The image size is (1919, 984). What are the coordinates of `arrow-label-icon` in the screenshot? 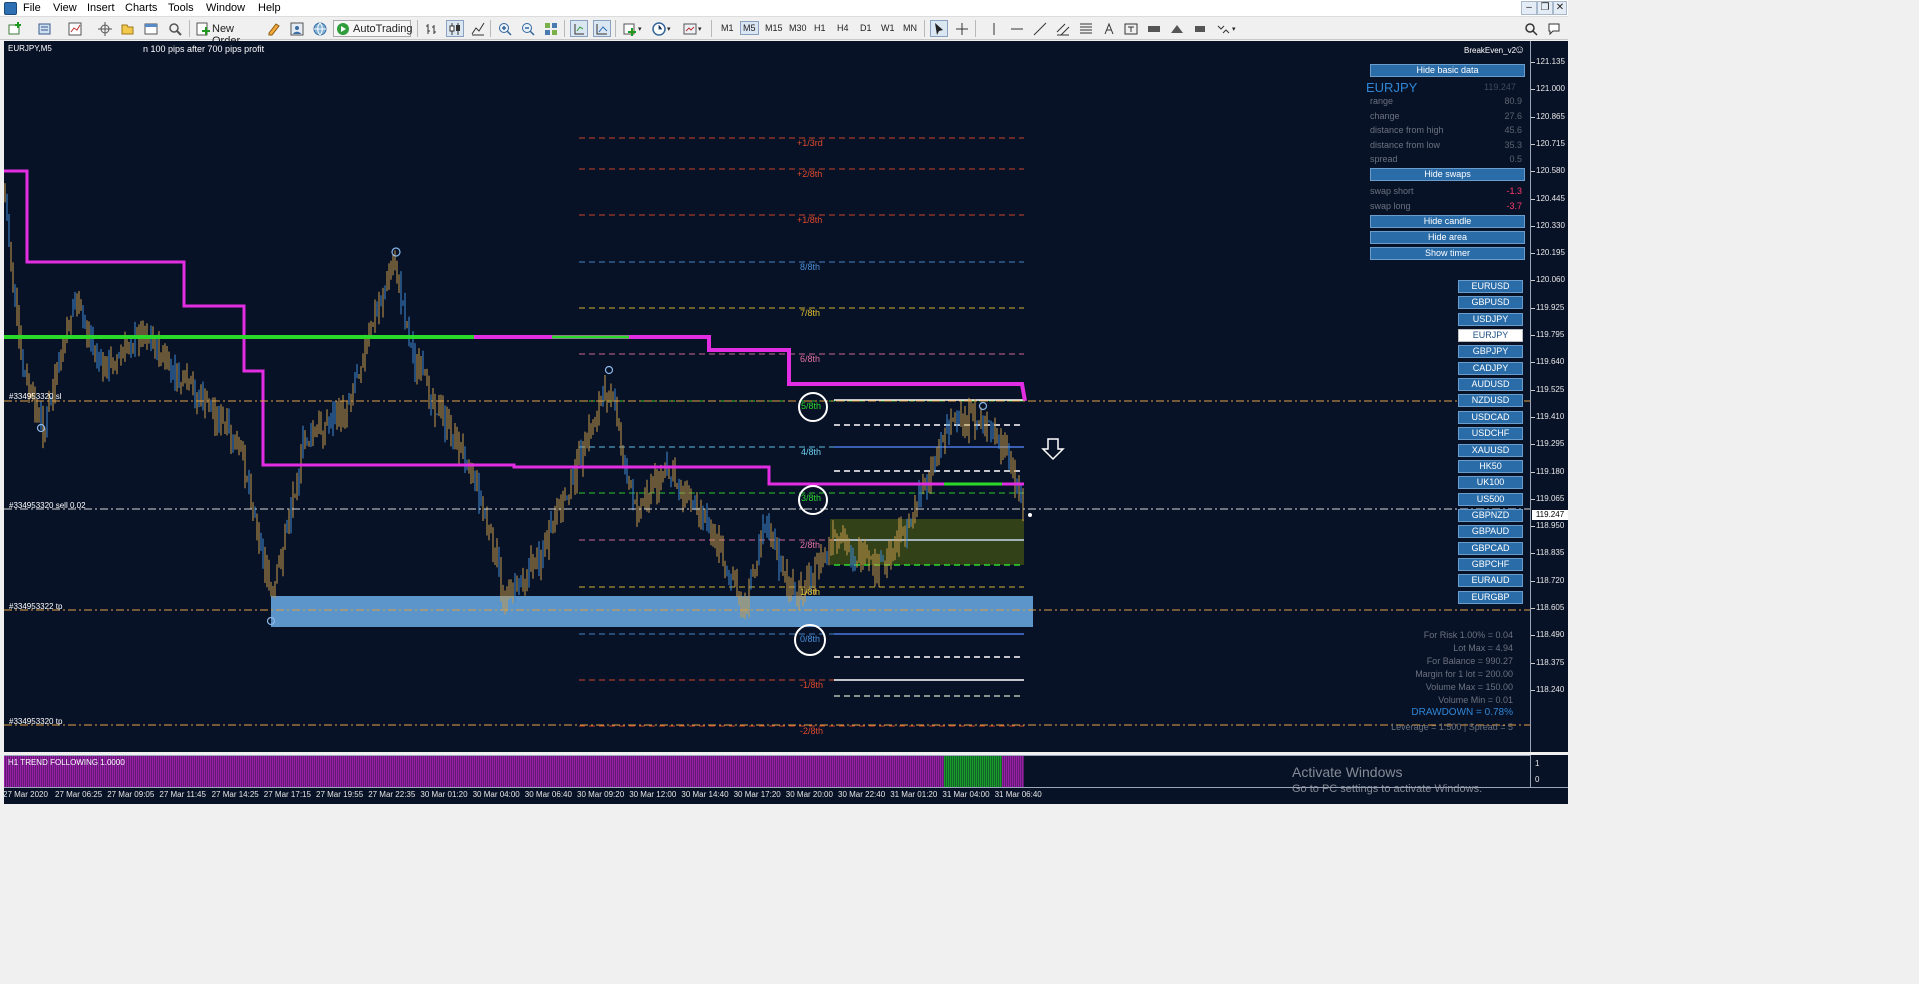 It's located at (1154, 28).